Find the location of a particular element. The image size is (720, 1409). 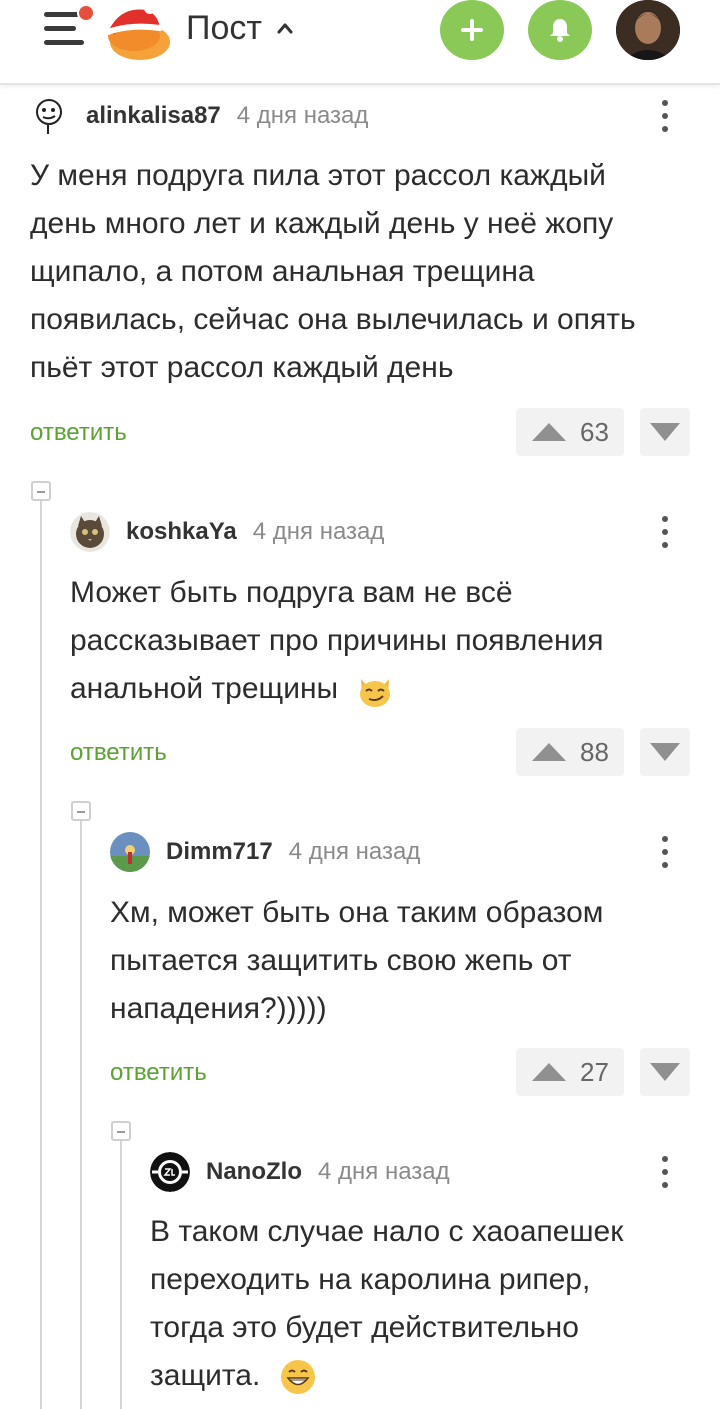

comment-author: alinkalisa87 is located at coordinates (153, 116).